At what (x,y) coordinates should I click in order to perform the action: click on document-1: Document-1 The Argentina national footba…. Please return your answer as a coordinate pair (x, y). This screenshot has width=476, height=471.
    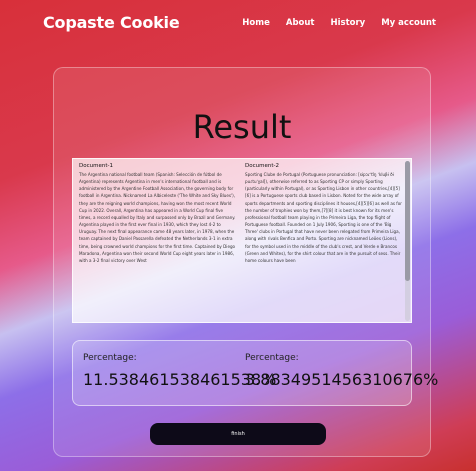
    Looking at the image, I should click on (156, 240).